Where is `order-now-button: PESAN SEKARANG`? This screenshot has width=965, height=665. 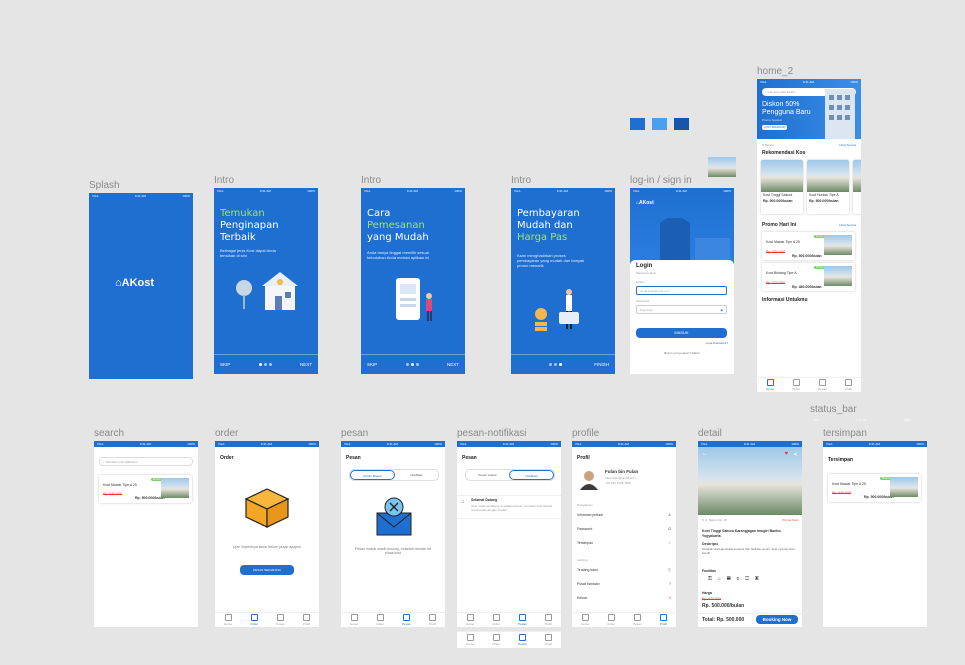 order-now-button: PESAN SEKARANG is located at coordinates (267, 570).